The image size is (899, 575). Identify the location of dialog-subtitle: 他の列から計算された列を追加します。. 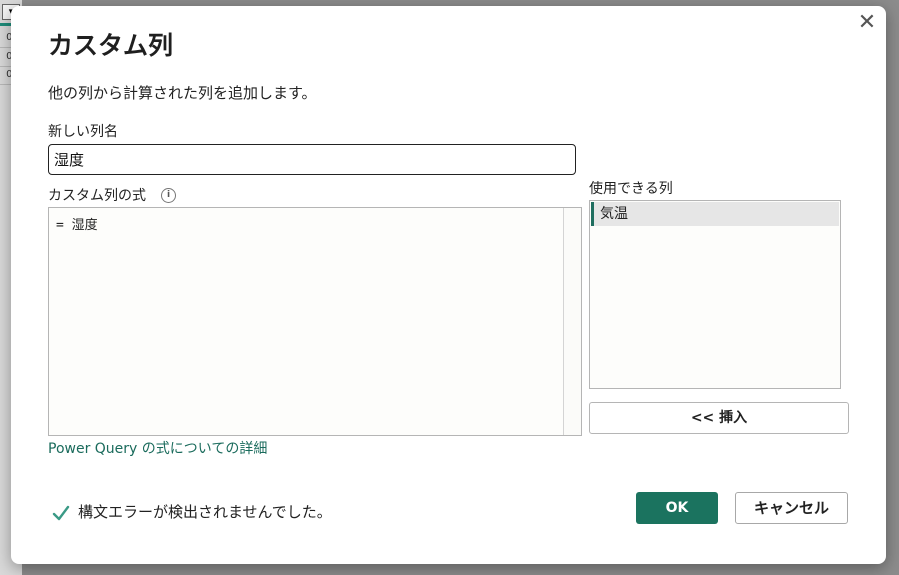
(182, 93).